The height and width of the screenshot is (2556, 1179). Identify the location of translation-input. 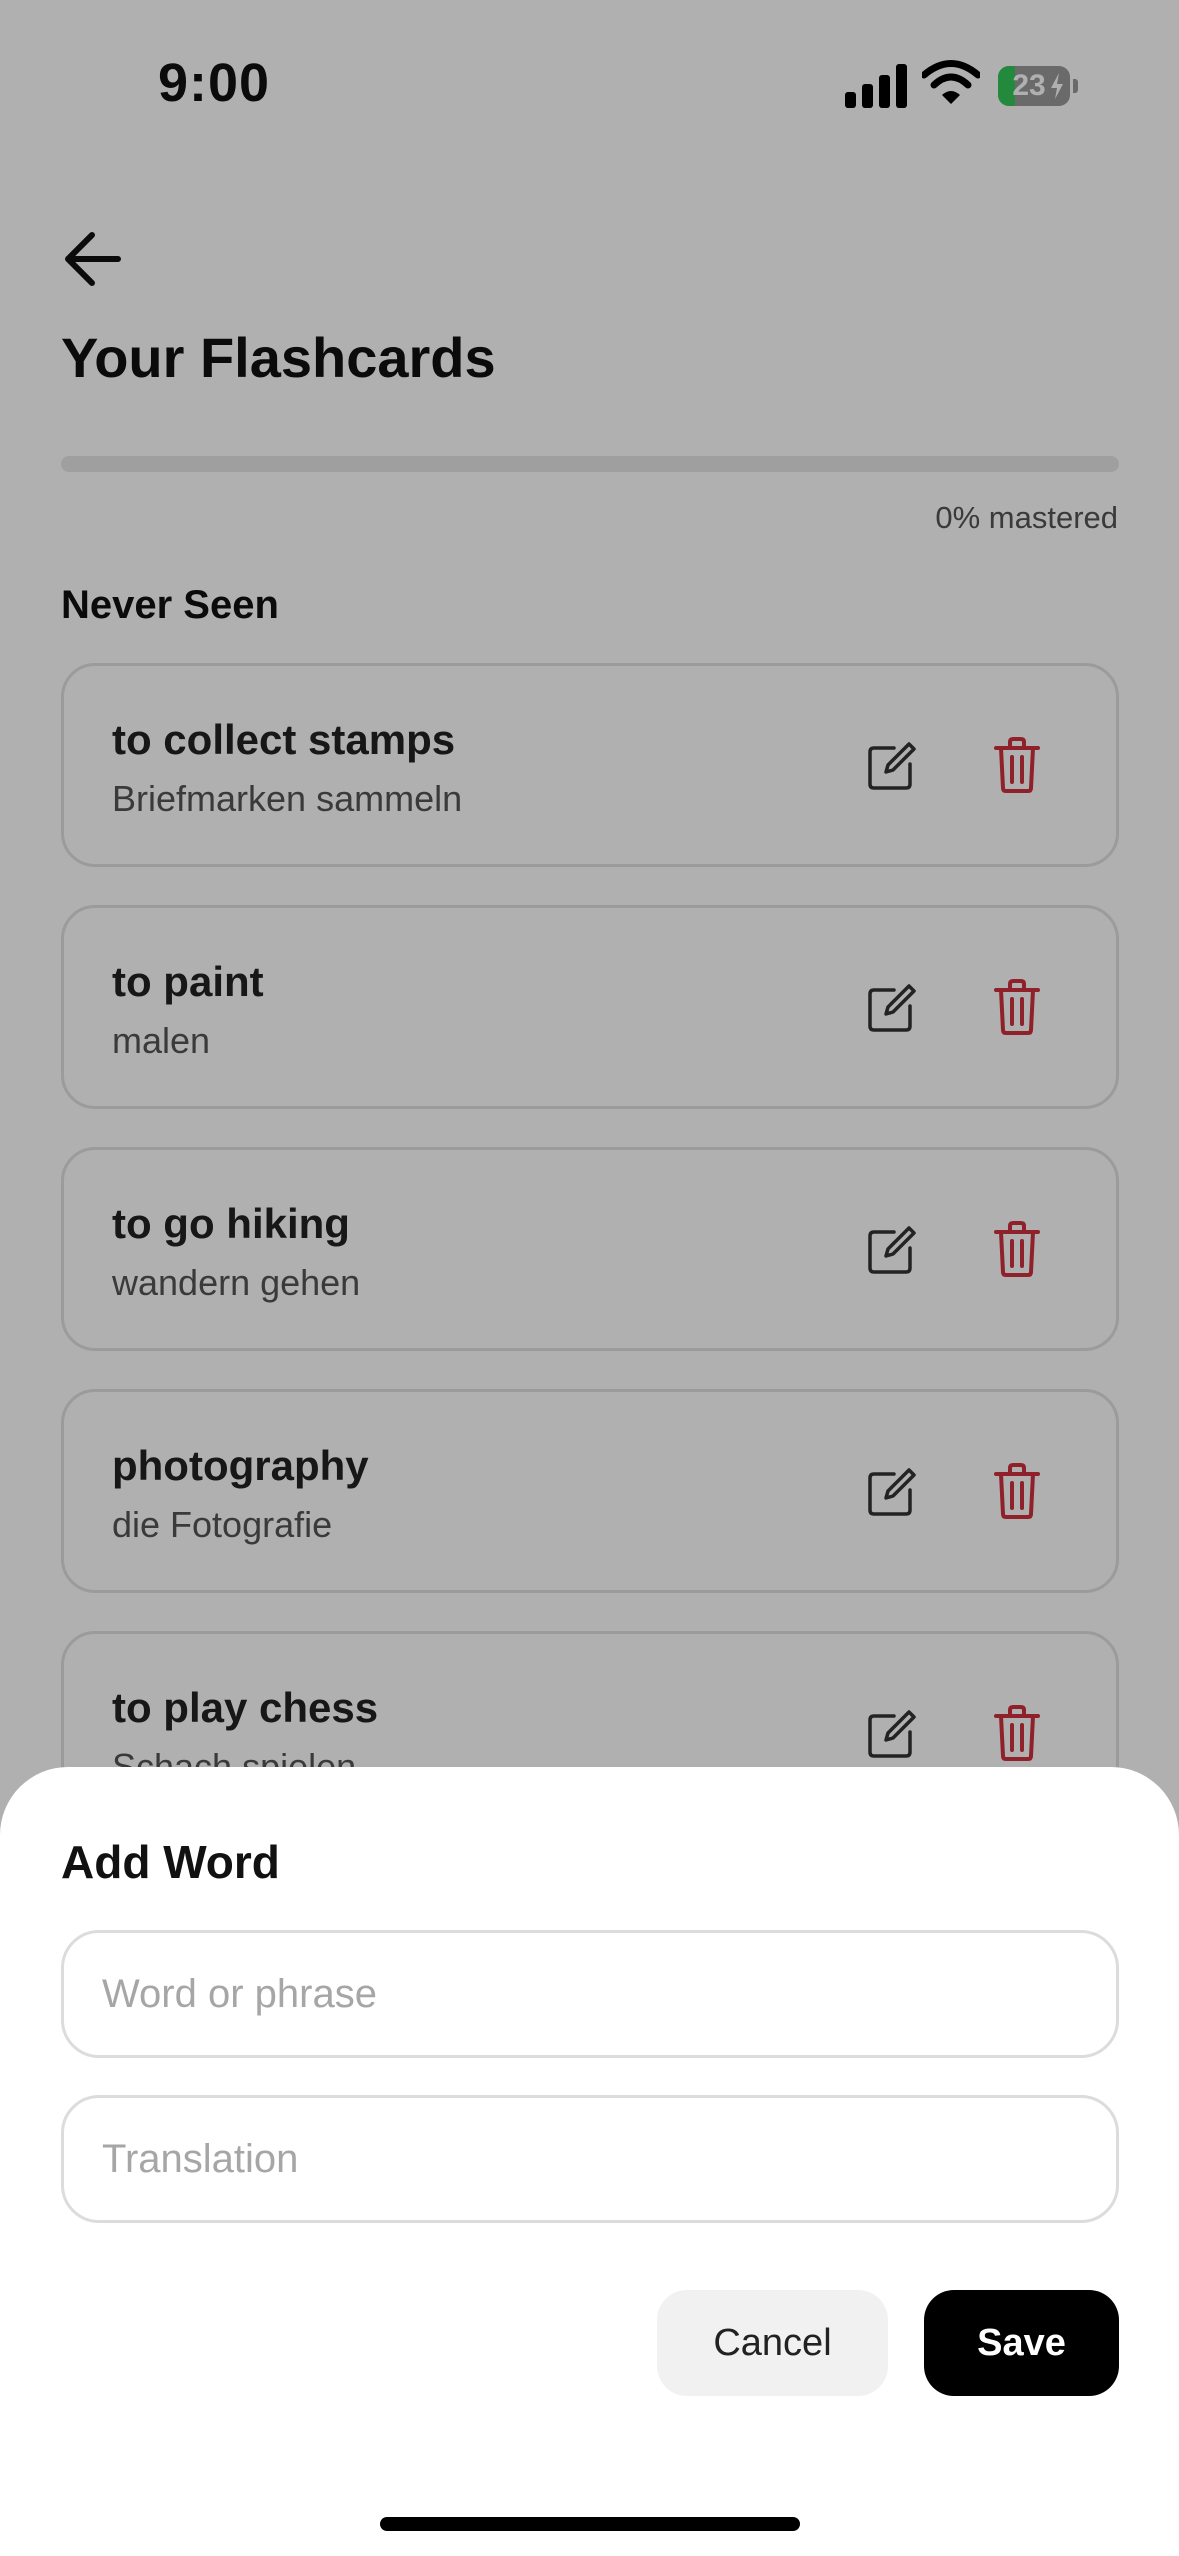
(590, 2159).